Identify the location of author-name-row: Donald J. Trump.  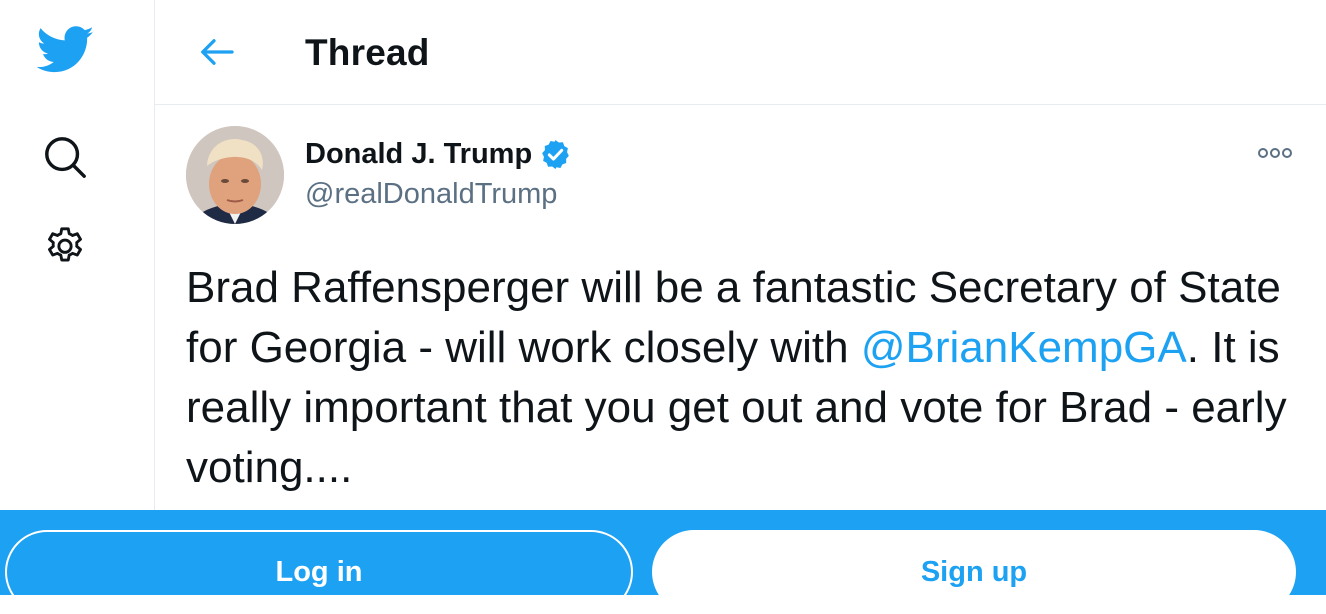
(438, 154).